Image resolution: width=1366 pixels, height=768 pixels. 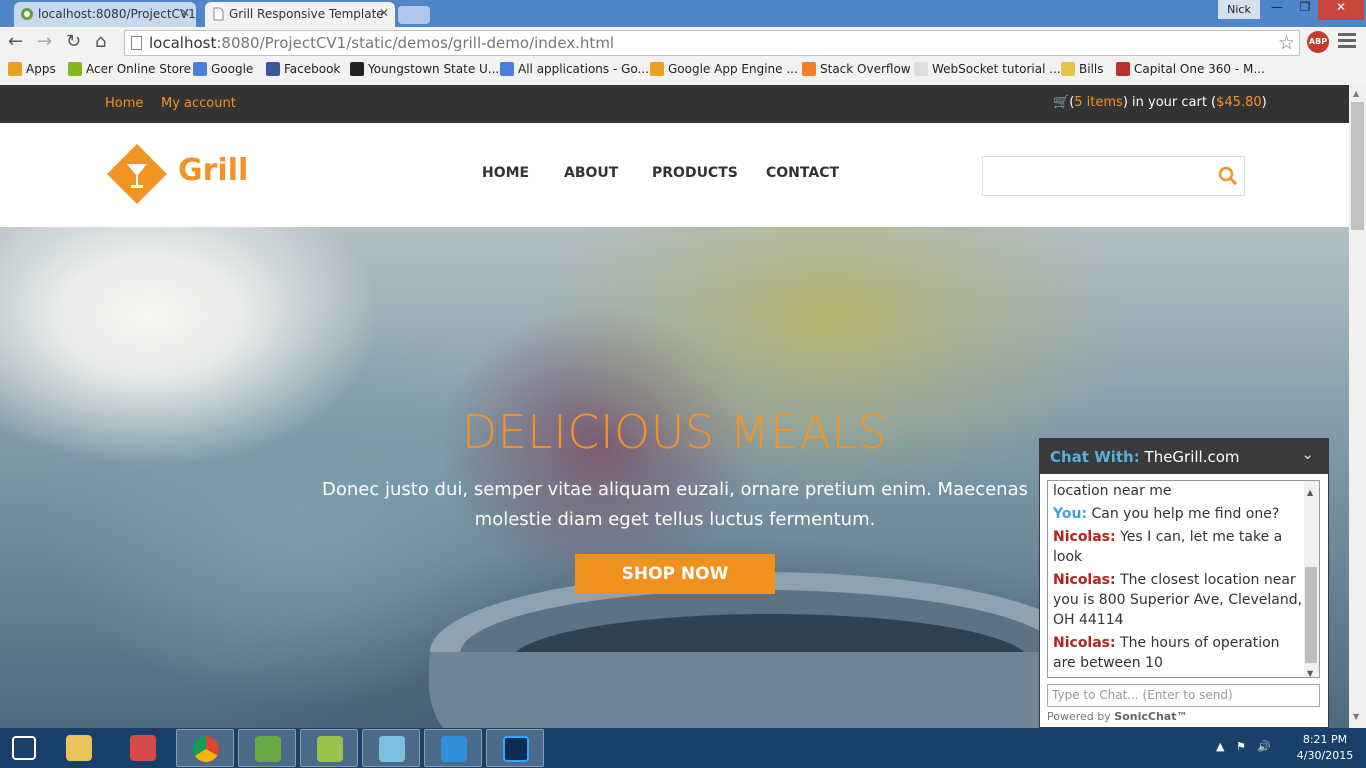 I want to click on bookmark-item: Stack Overflow, so click(x=856, y=69).